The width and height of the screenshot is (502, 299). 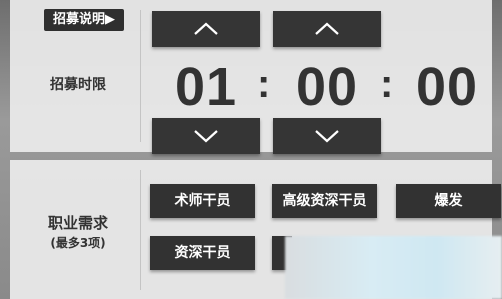 What do you see at coordinates (447, 87) in the screenshot?
I see `seconds-value: 00` at bounding box center [447, 87].